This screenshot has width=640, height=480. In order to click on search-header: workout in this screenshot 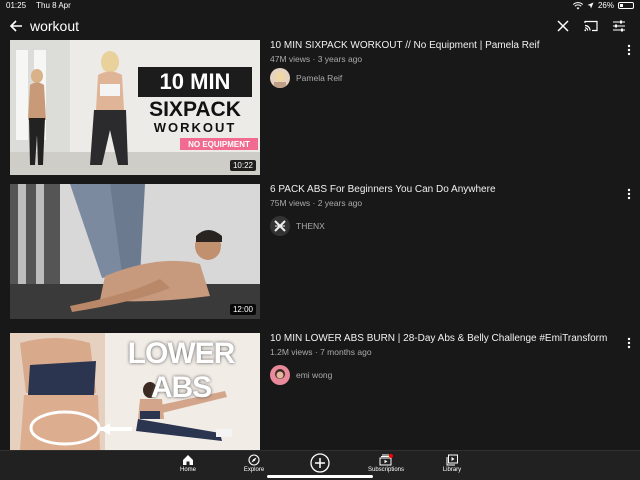, I will do `click(320, 26)`.